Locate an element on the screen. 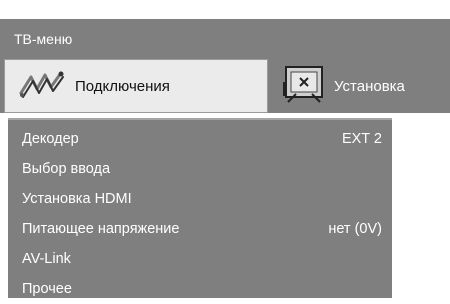  menu-item-label: Питающее напряжение is located at coordinates (101, 229).